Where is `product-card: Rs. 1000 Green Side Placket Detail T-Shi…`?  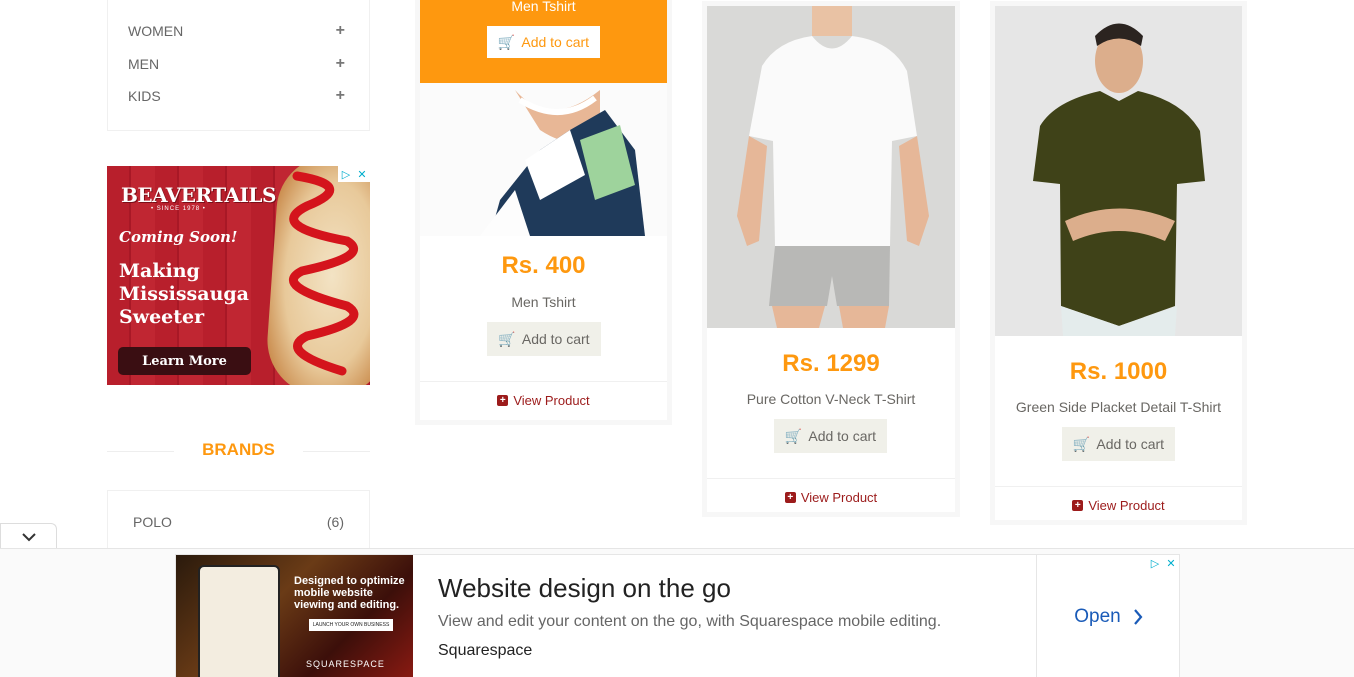
product-card: Rs. 1000 Green Side Placket Detail T-Shi… is located at coordinates (1118, 263).